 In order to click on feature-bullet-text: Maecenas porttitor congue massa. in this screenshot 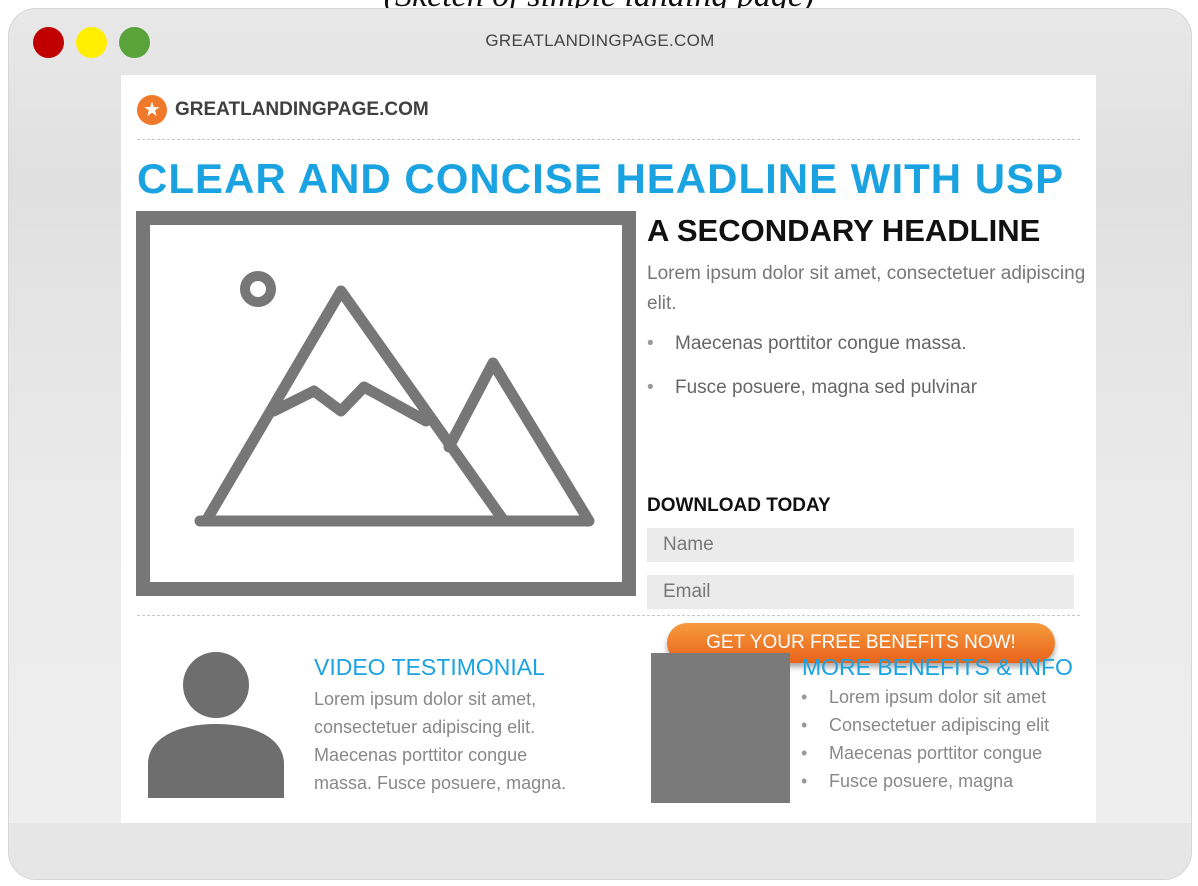, I will do `click(821, 343)`.